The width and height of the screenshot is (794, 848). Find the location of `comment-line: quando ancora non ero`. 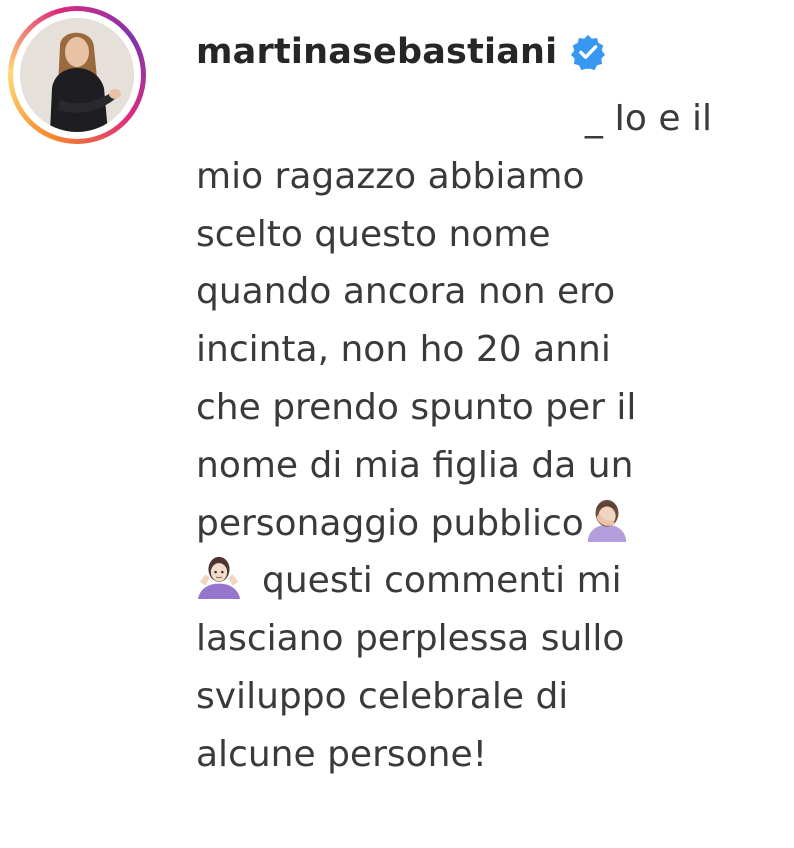

comment-line: quando ancora non ero is located at coordinates (406, 292).